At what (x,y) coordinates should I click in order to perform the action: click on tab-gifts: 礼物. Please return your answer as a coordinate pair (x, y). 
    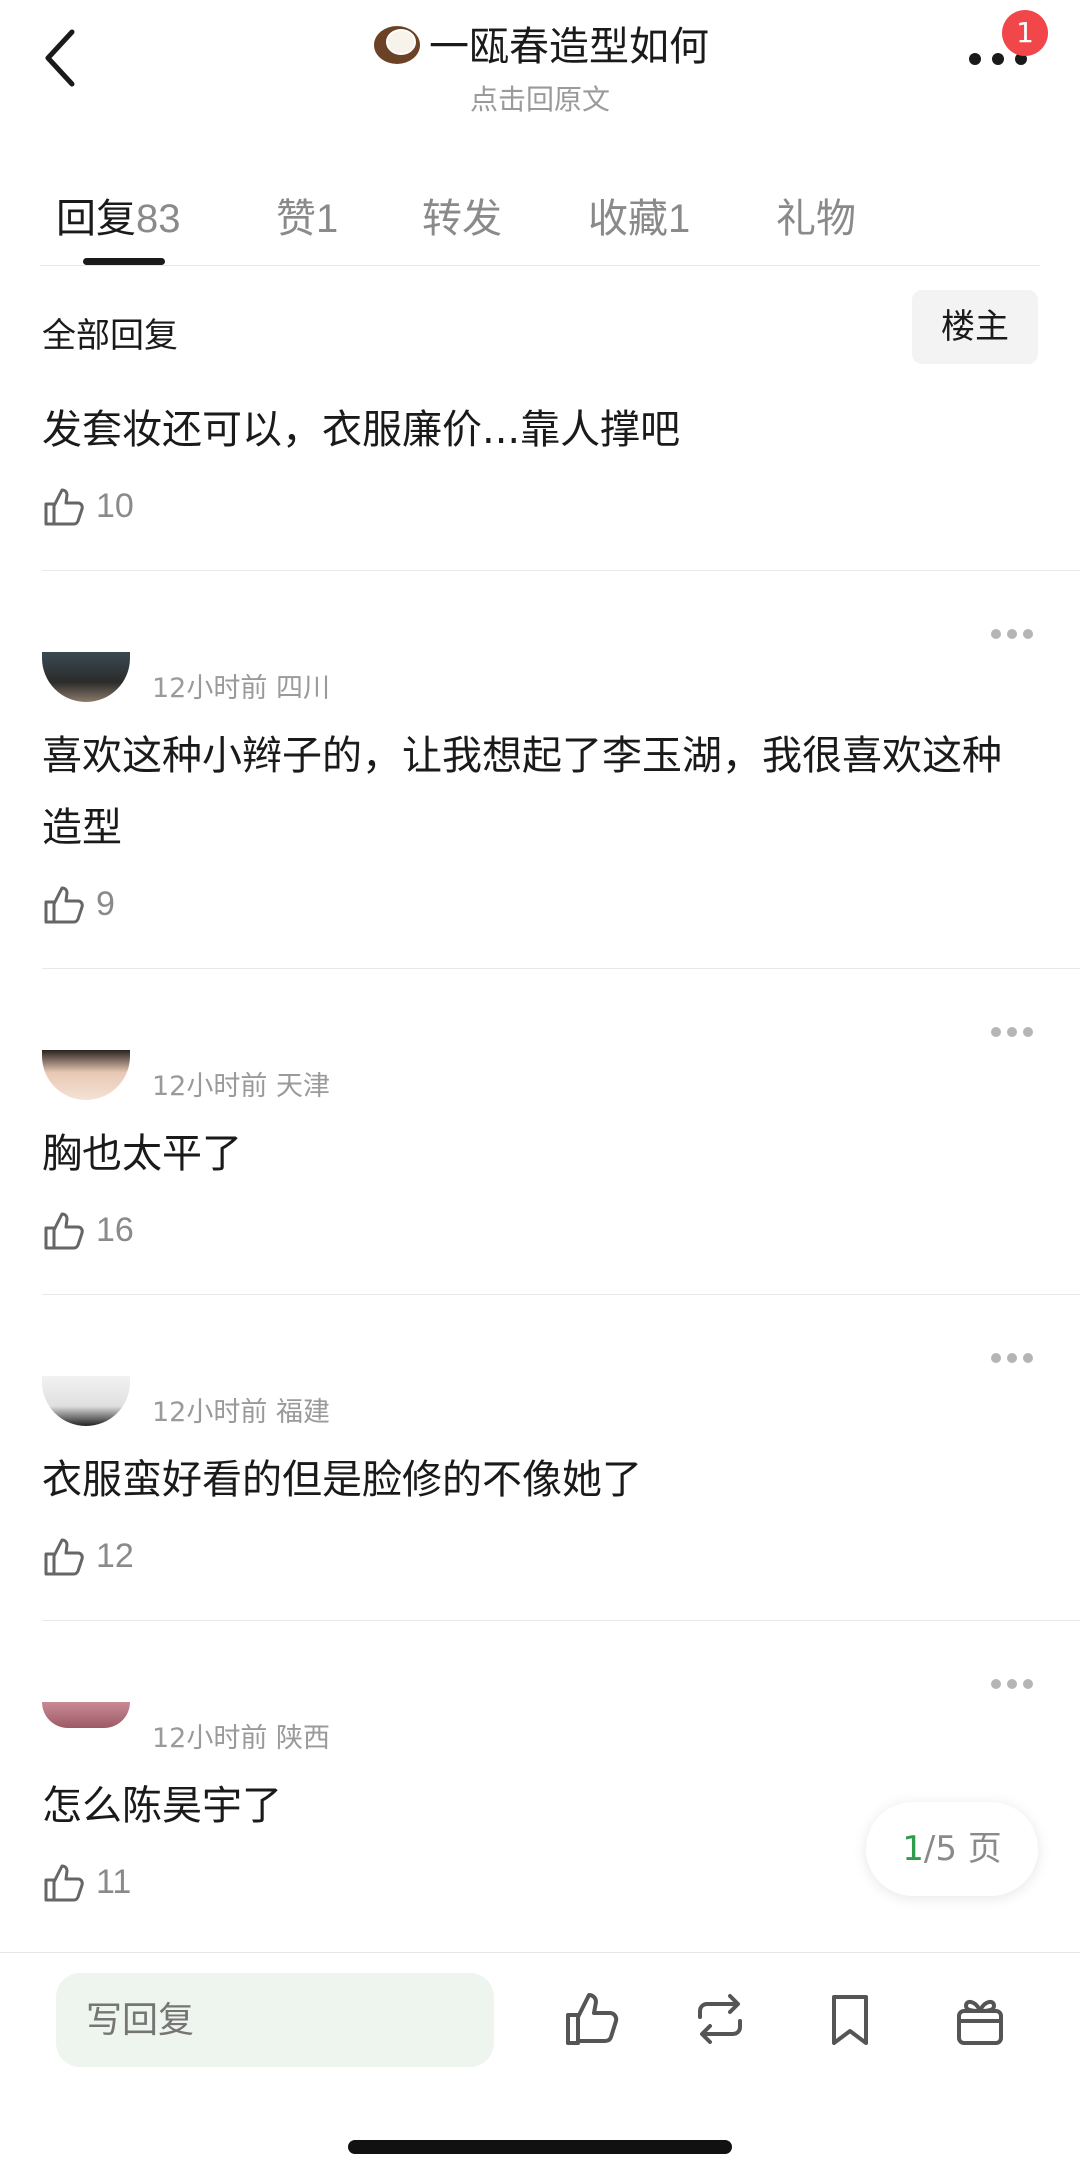
    Looking at the image, I should click on (816, 215).